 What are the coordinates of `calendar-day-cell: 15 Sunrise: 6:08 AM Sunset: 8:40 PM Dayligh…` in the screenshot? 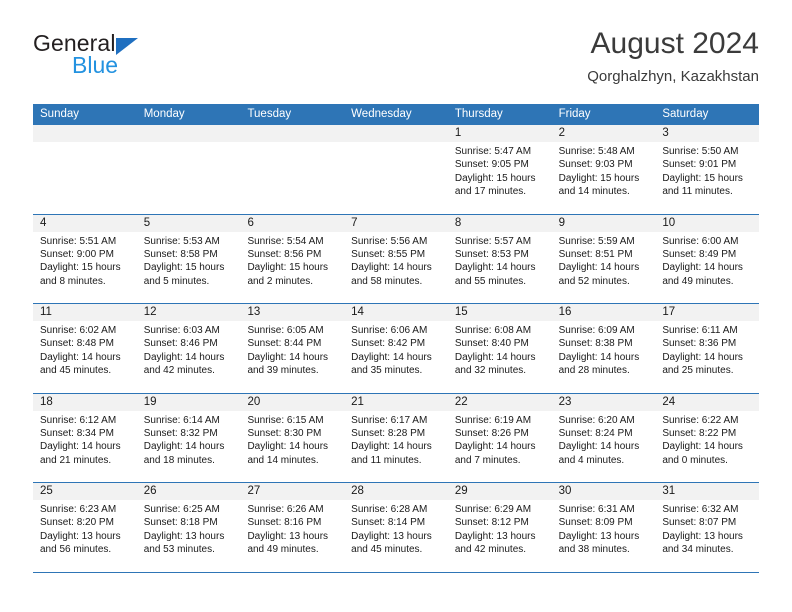 It's located at (499, 348).